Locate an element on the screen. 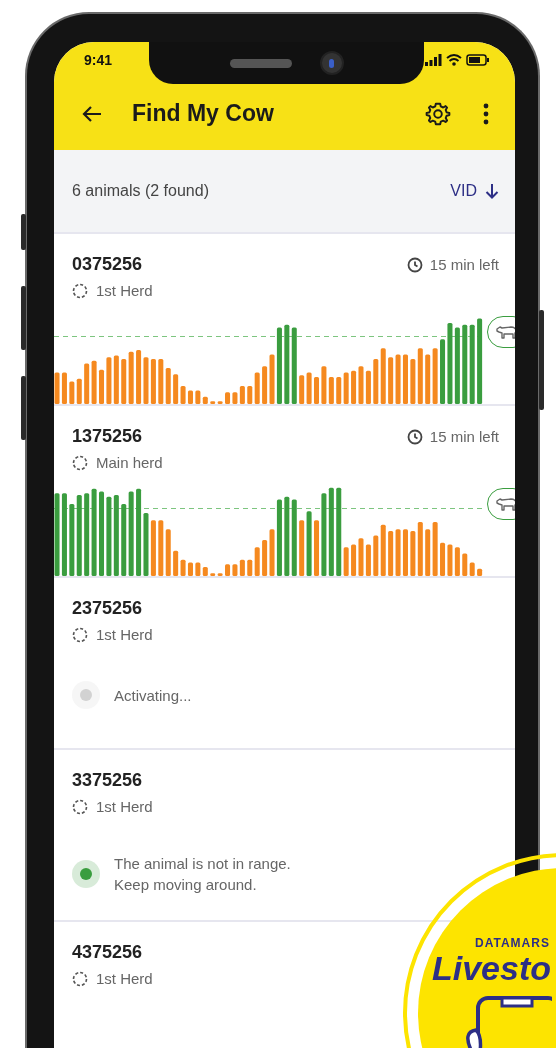 The image size is (556, 1048). animal-vid: 3375256 is located at coordinates (107, 780).